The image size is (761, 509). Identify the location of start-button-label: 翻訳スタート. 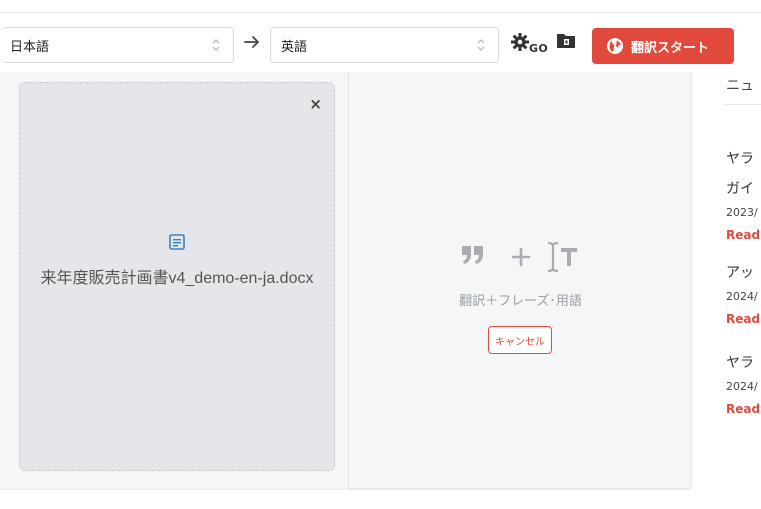
(670, 48).